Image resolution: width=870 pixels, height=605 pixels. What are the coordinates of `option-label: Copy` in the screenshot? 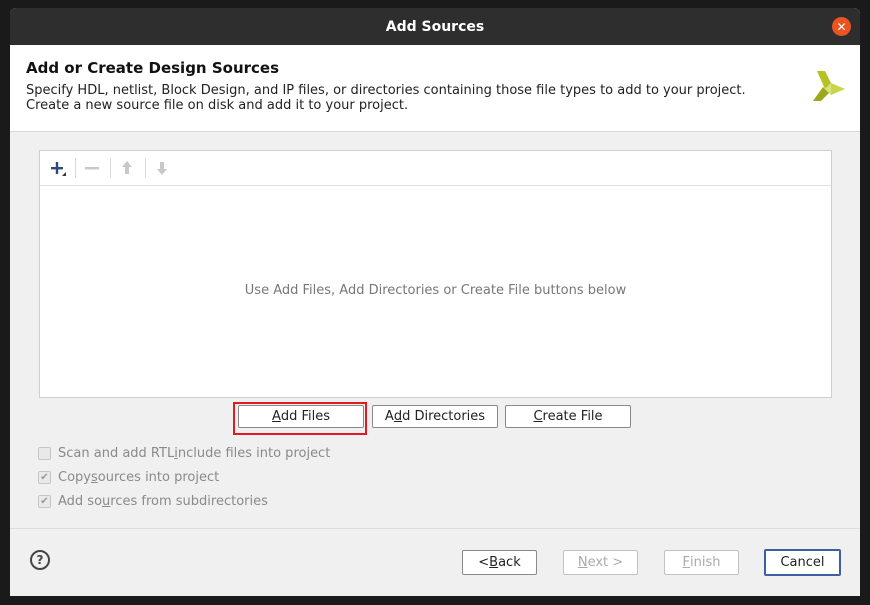 It's located at (74, 477).